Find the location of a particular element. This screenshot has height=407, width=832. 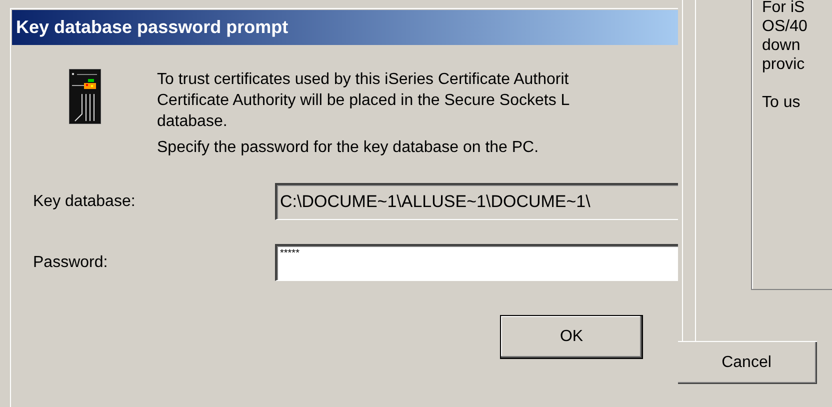

message-text: Certificate Authority will be placed in the Secure Sockets L is located at coordinates (363, 101).